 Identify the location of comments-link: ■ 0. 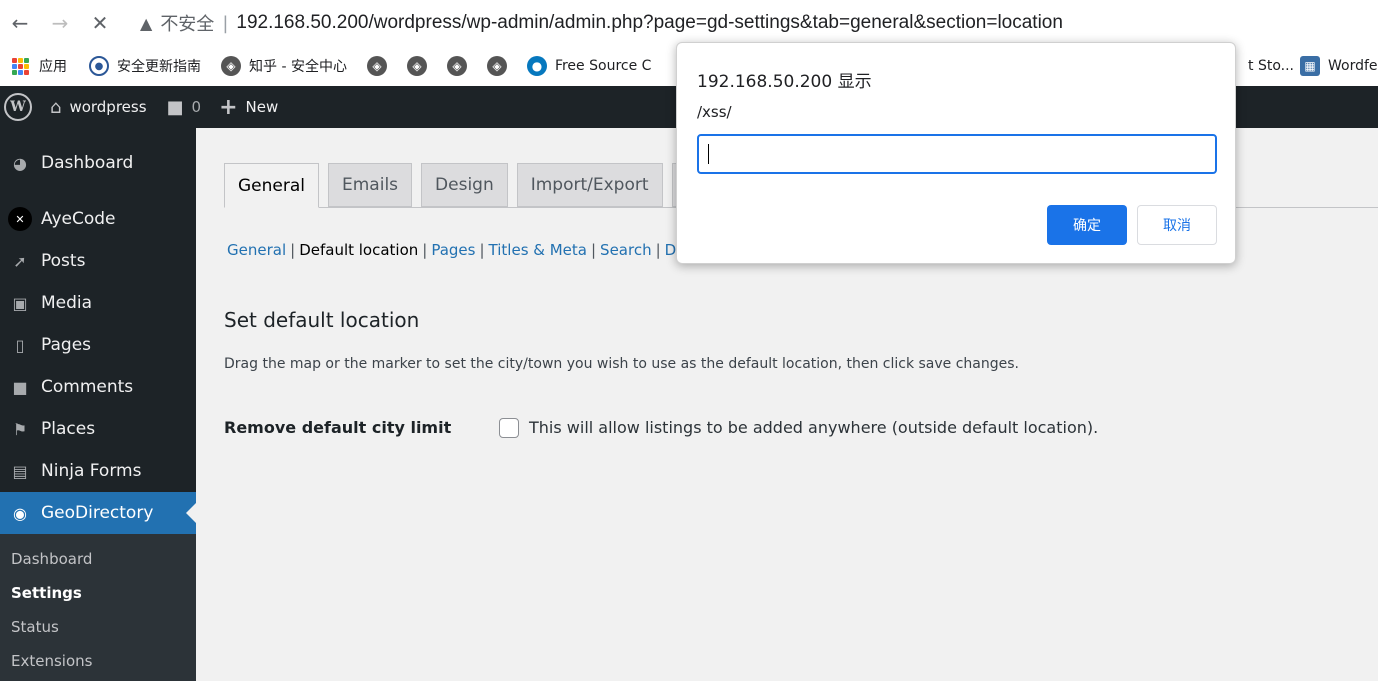
(184, 107).